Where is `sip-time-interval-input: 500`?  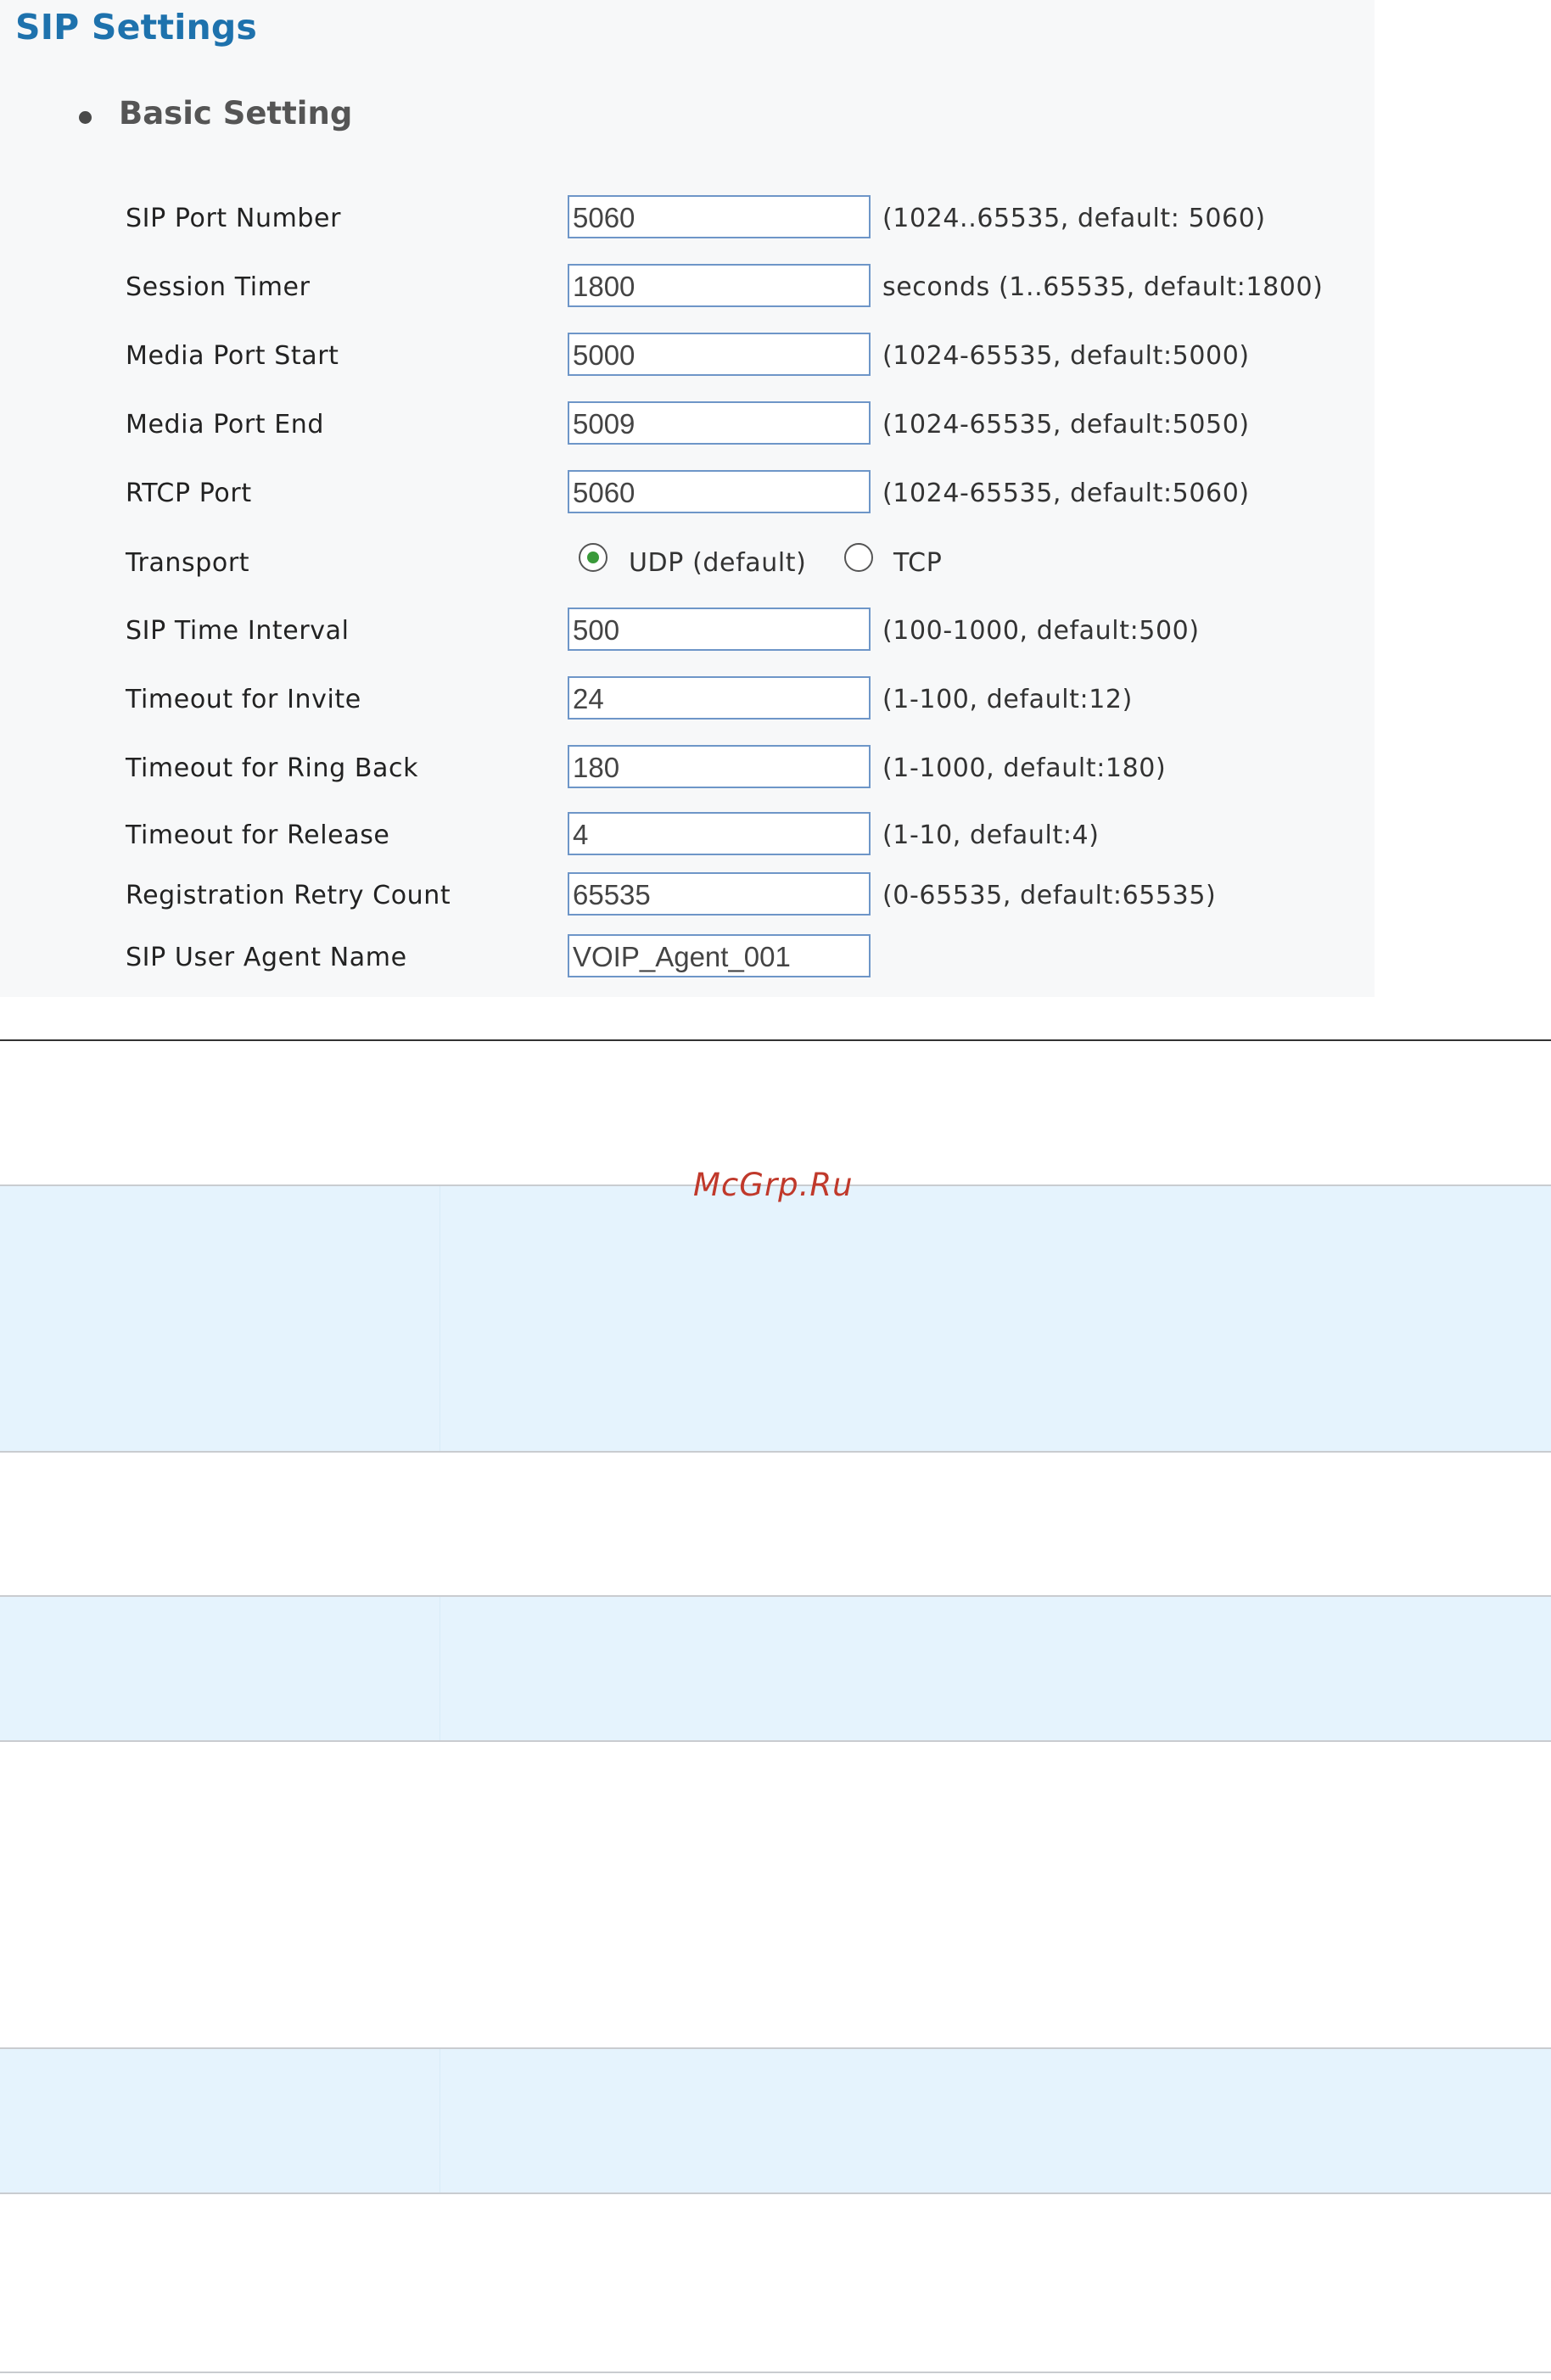
sip-time-interval-input: 500 is located at coordinates (719, 630).